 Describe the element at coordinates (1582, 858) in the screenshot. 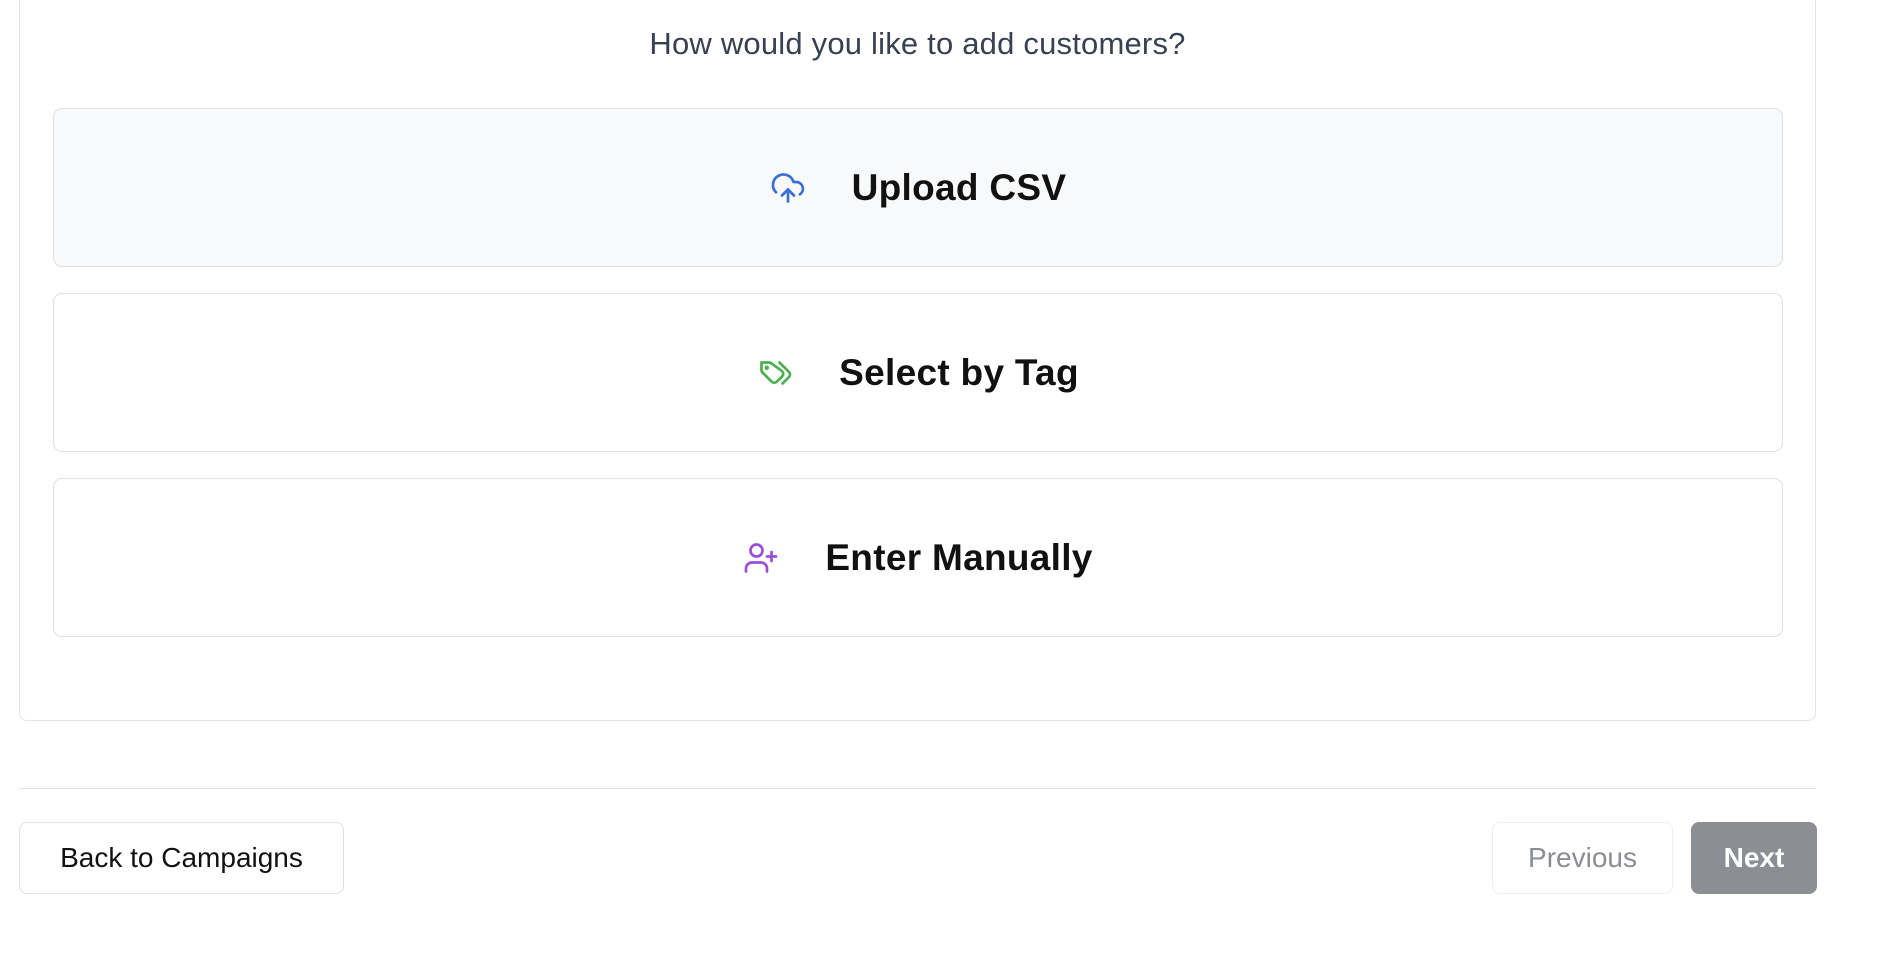

I see `previous-button: Previous` at that location.